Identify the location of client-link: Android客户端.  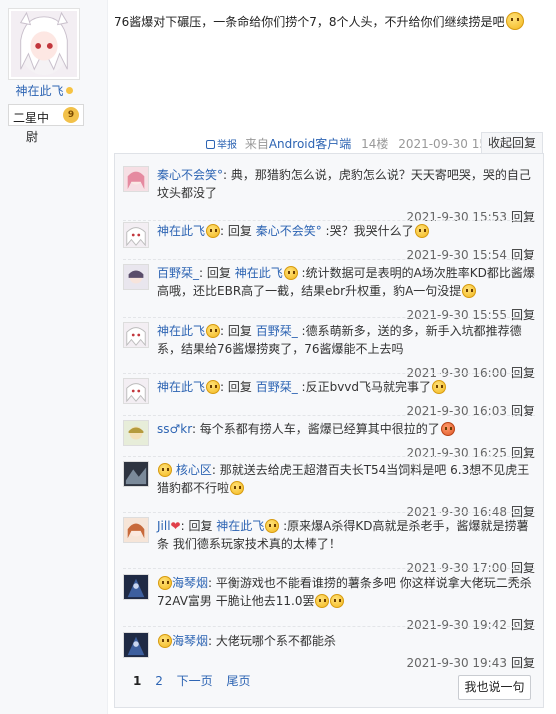
(310, 144).